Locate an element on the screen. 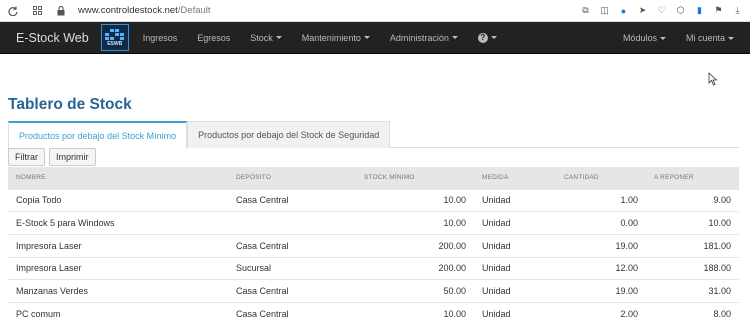 Image resolution: width=750 pixels, height=333 pixels. nav-label: Mantenimiento is located at coordinates (331, 37).